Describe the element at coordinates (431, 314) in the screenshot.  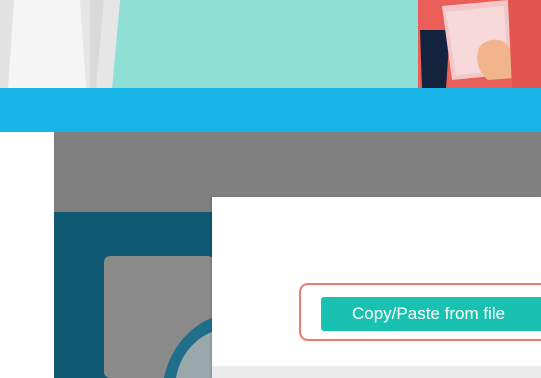
I see `copy-paste-from-file-button: Copy/Paste from file` at that location.